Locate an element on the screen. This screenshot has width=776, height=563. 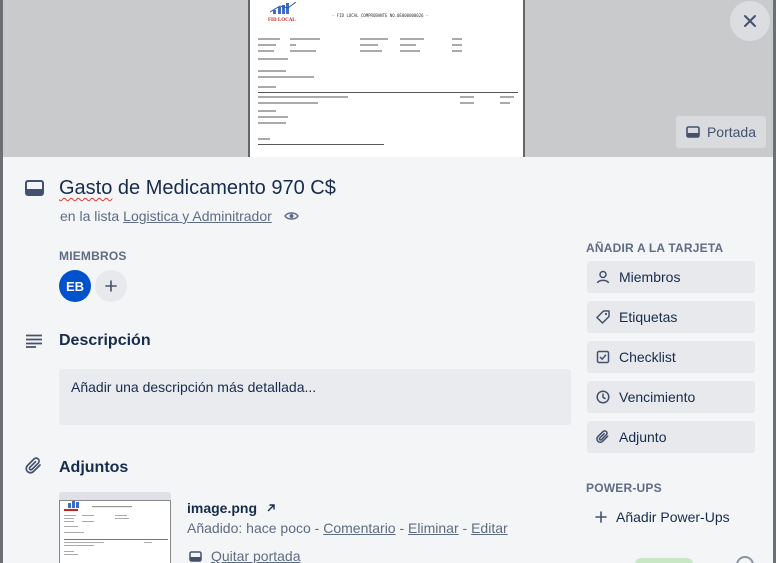
partial-circle-icon is located at coordinates (745, 559).